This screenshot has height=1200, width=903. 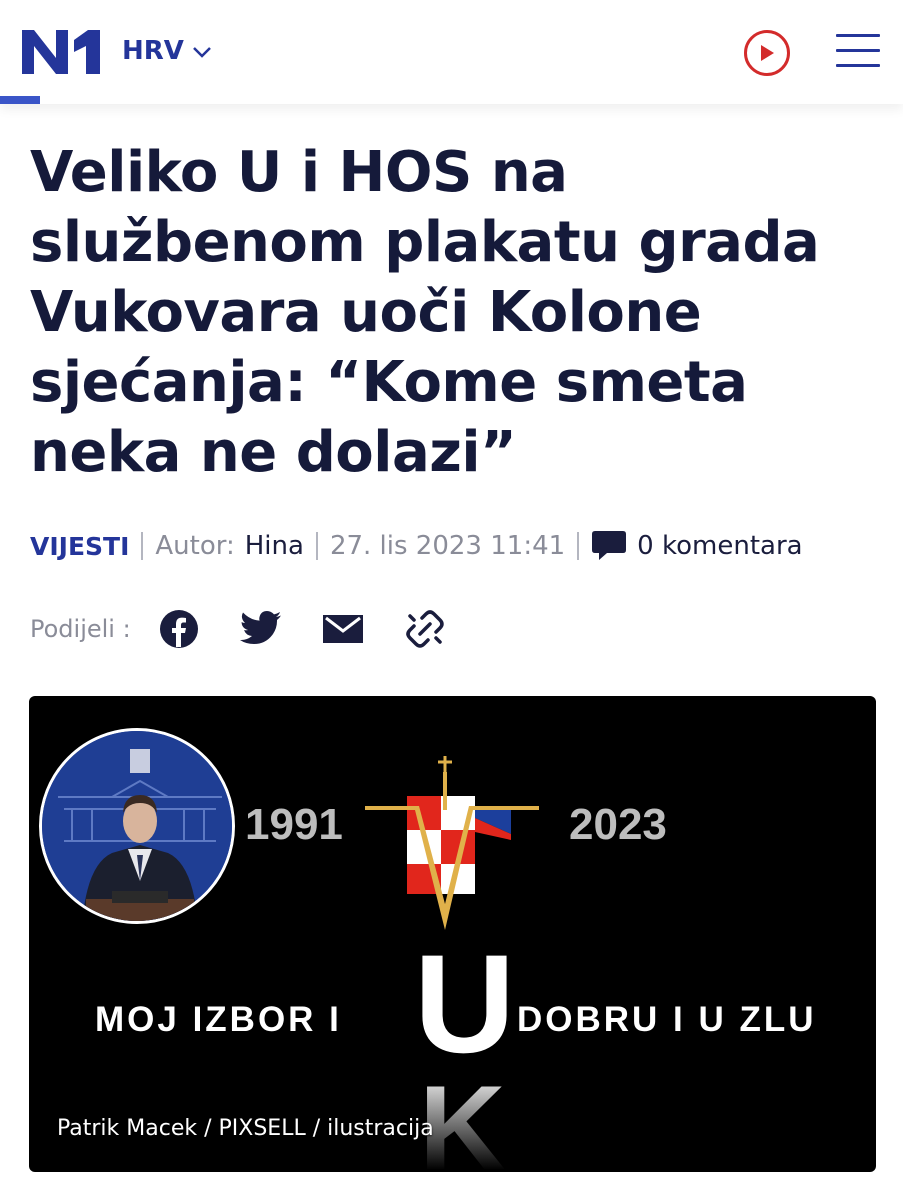 What do you see at coordinates (218, 1019) in the screenshot?
I see `slogan-left: MOJ IZBOR I` at bounding box center [218, 1019].